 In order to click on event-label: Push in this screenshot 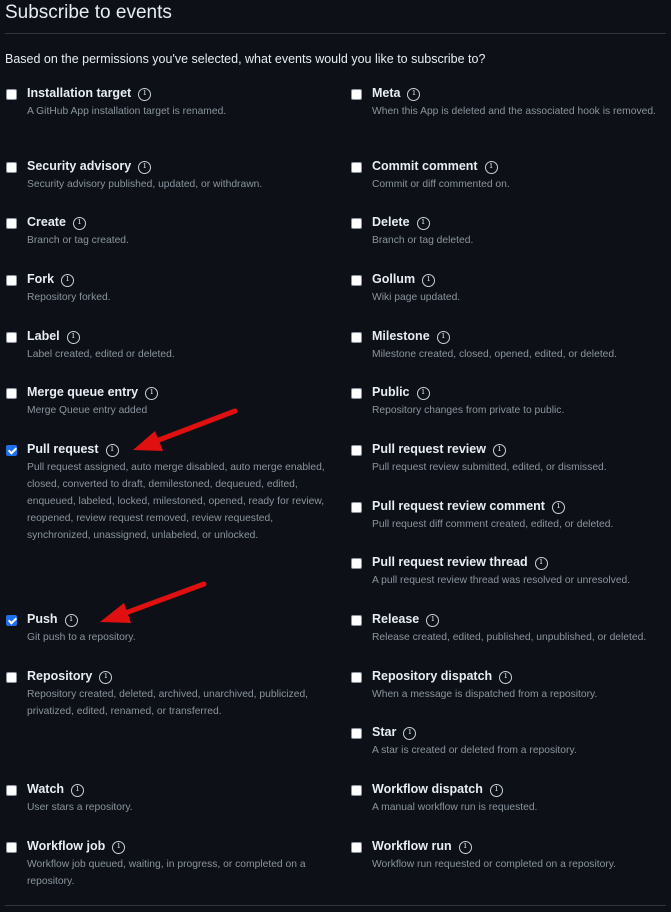, I will do `click(42, 619)`.